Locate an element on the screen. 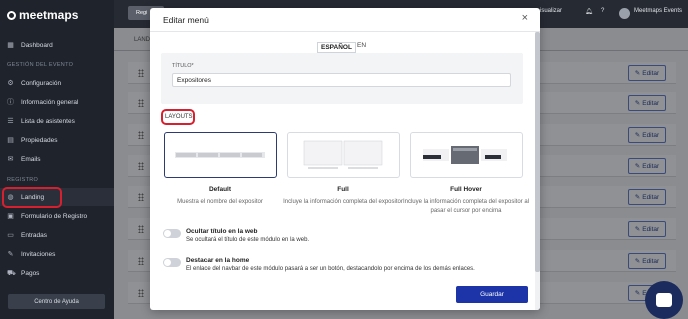 This screenshot has width=688, height=319. form-icon: ▣ is located at coordinates (10, 216).